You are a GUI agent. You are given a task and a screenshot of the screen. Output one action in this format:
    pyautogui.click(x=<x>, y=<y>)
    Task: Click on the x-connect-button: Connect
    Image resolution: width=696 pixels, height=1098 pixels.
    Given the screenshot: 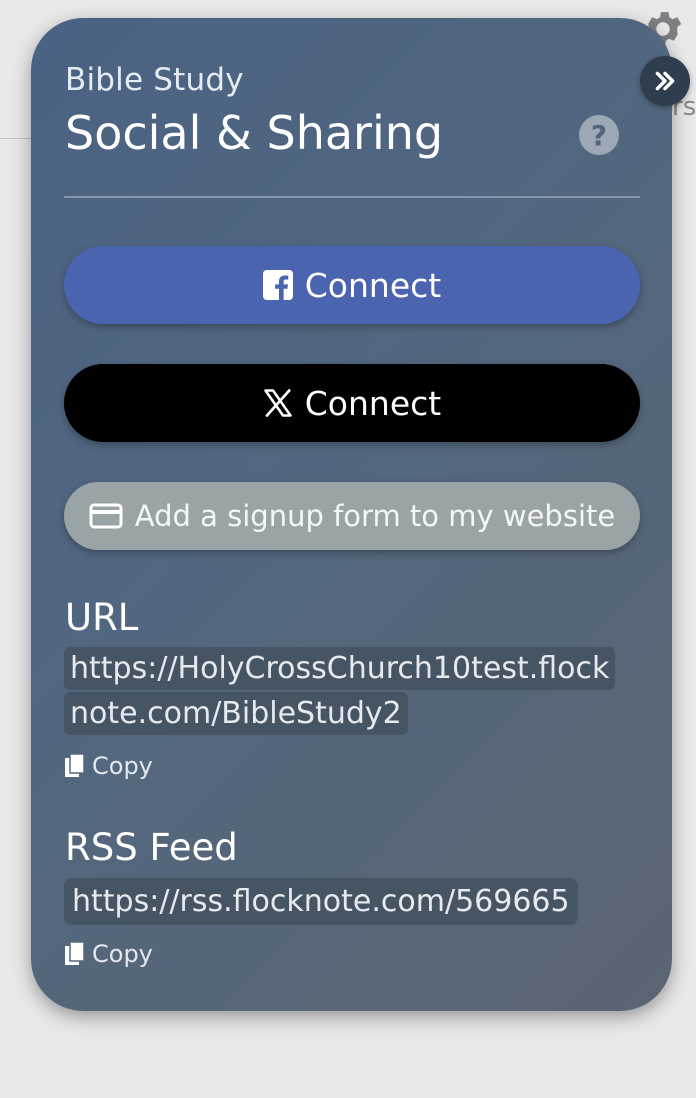 What is the action you would take?
    pyautogui.click(x=352, y=403)
    